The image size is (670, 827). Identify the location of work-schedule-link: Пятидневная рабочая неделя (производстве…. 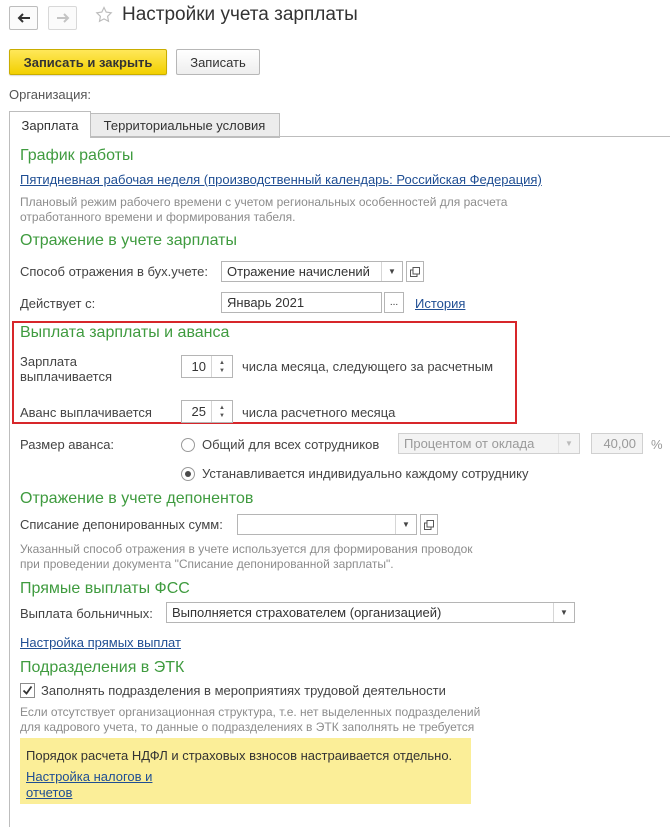
(281, 179).